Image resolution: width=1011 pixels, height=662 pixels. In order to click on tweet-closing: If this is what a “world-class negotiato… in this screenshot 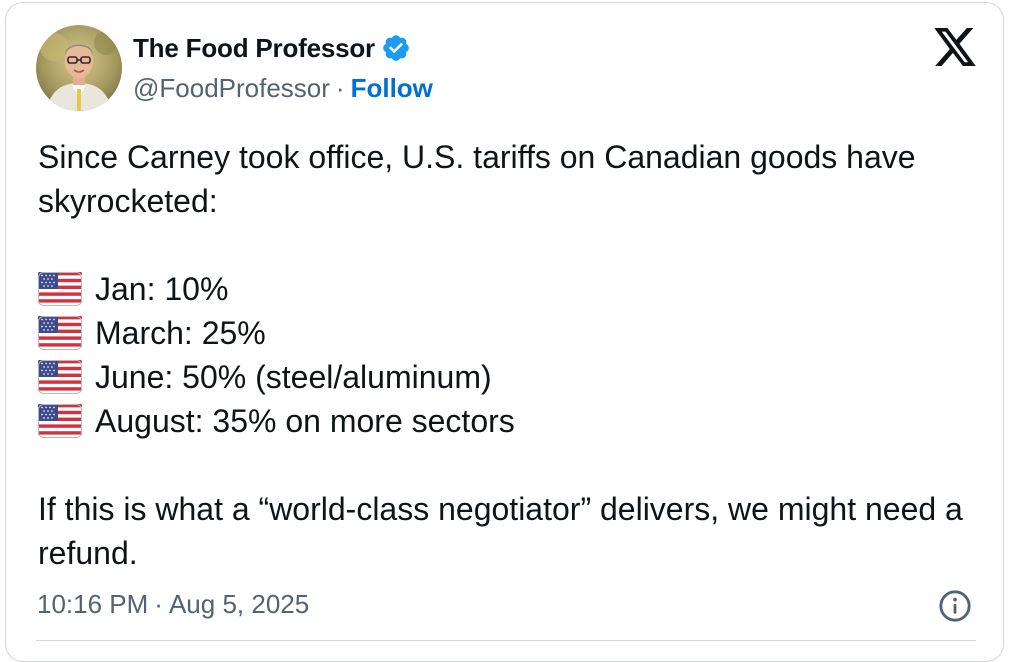, I will do `click(500, 531)`.